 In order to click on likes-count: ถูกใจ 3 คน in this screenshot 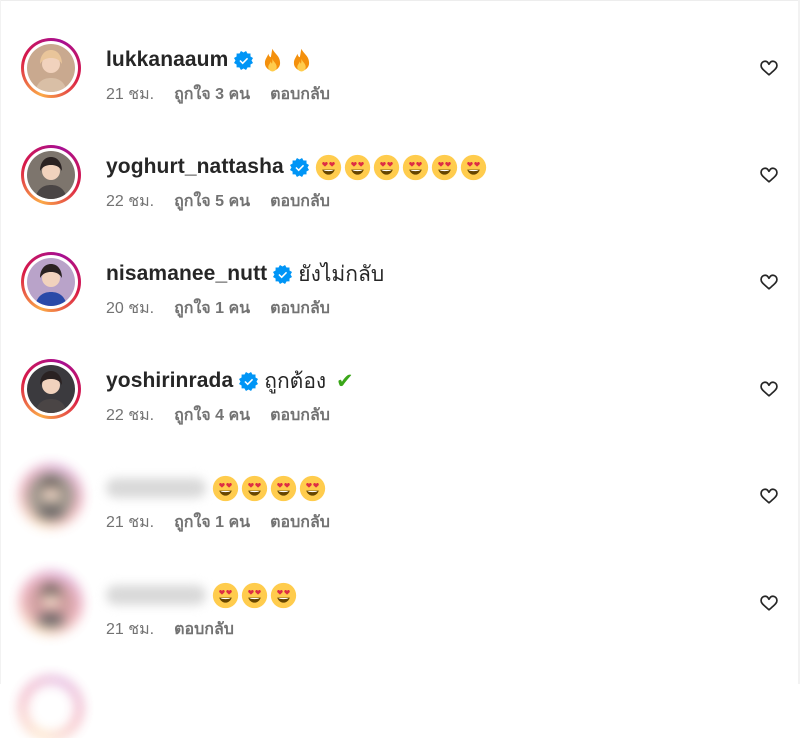, I will do `click(212, 94)`.